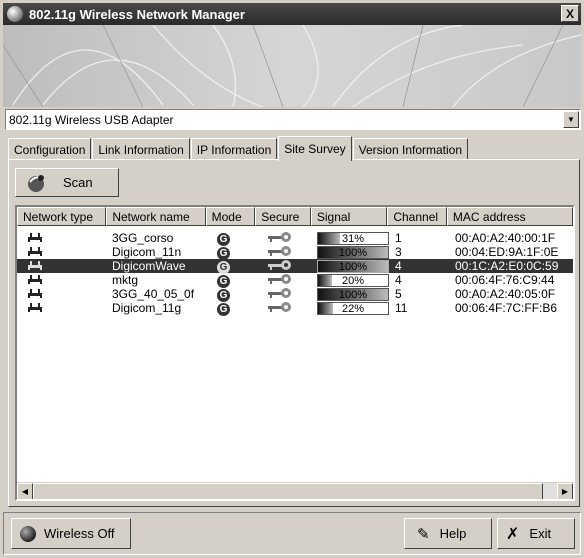  Describe the element at coordinates (25, 491) in the screenshot. I see `scroll-left-icon: ◀` at that location.